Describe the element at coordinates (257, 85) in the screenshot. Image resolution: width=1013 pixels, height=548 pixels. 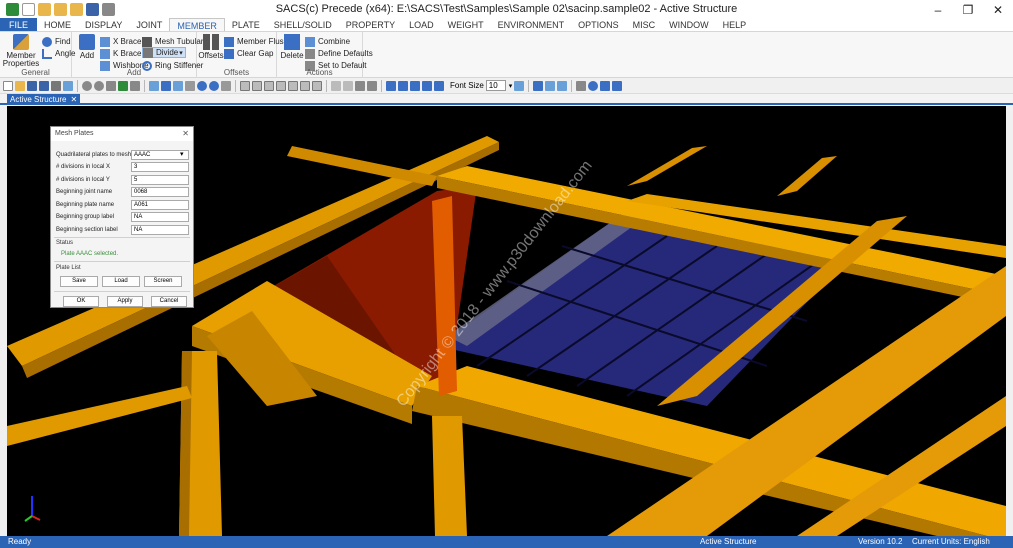
I see `view-front-icon` at that location.